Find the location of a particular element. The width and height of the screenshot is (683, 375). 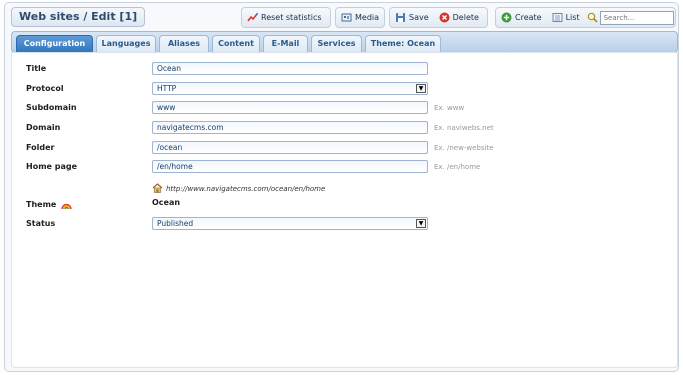

tab-theme: Theme: Ocean is located at coordinates (403, 44).